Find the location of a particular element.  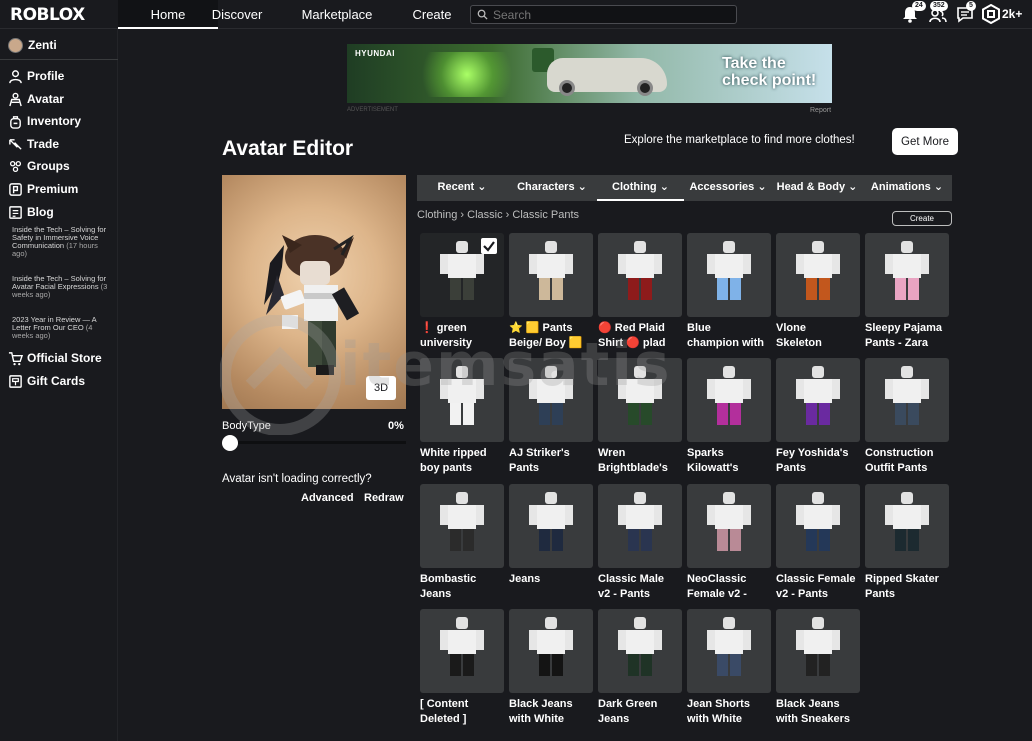

item-name: Jeans is located at coordinates (556, 587).